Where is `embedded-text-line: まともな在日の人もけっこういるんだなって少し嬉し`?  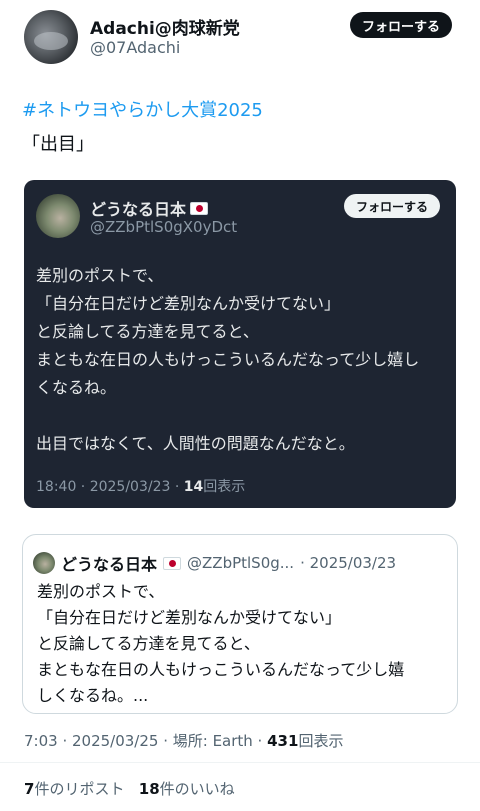
embedded-text-line: まともな在日の人もけっこういるんだなって少し嬉し is located at coordinates (228, 359).